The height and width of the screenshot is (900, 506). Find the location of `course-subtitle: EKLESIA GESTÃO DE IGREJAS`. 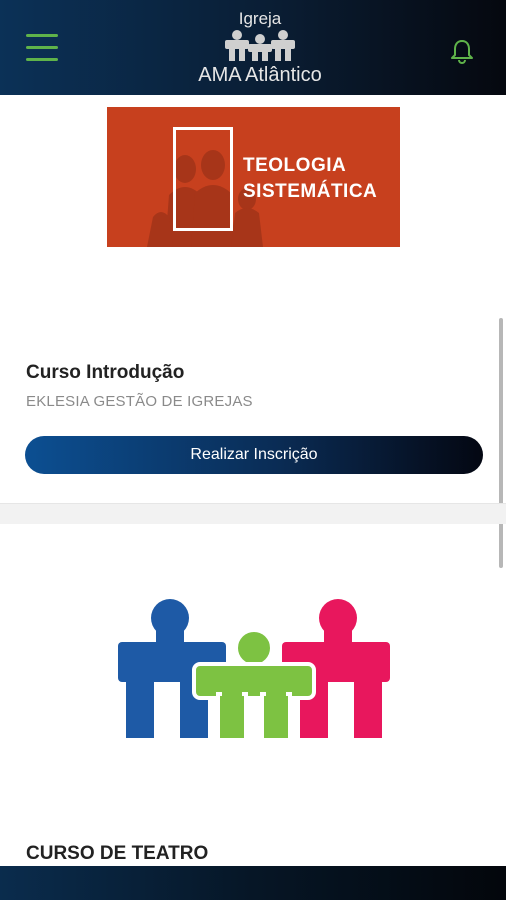

course-subtitle: EKLESIA GESTÃO DE IGREJAS is located at coordinates (139, 401).